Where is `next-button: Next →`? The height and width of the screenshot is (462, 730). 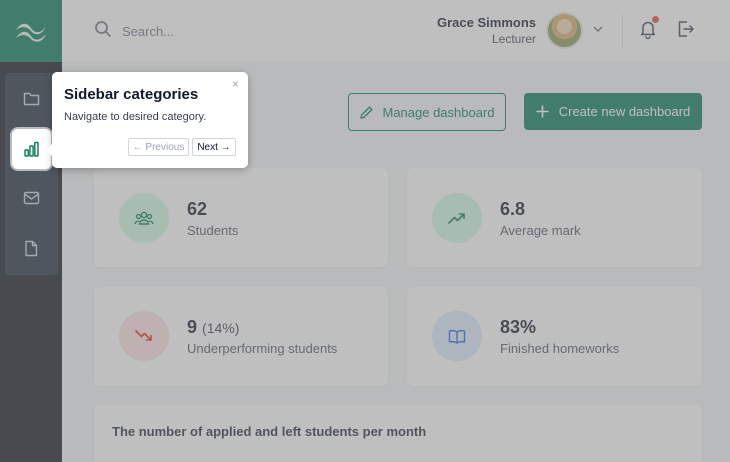 next-button: Next → is located at coordinates (214, 147).